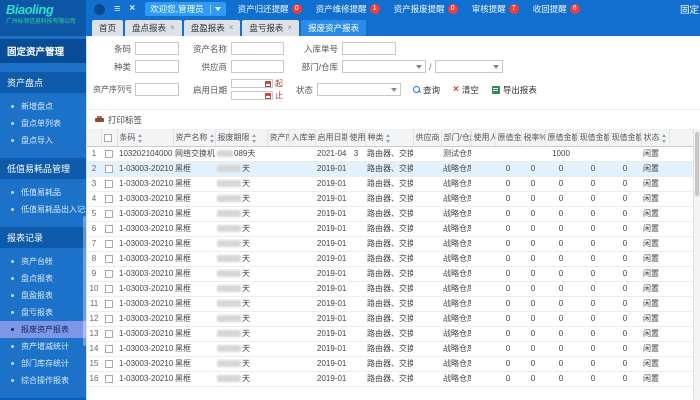  Describe the element at coordinates (43, 82) in the screenshot. I see `sidebar-section-asset-check: 资产盘点` at that location.